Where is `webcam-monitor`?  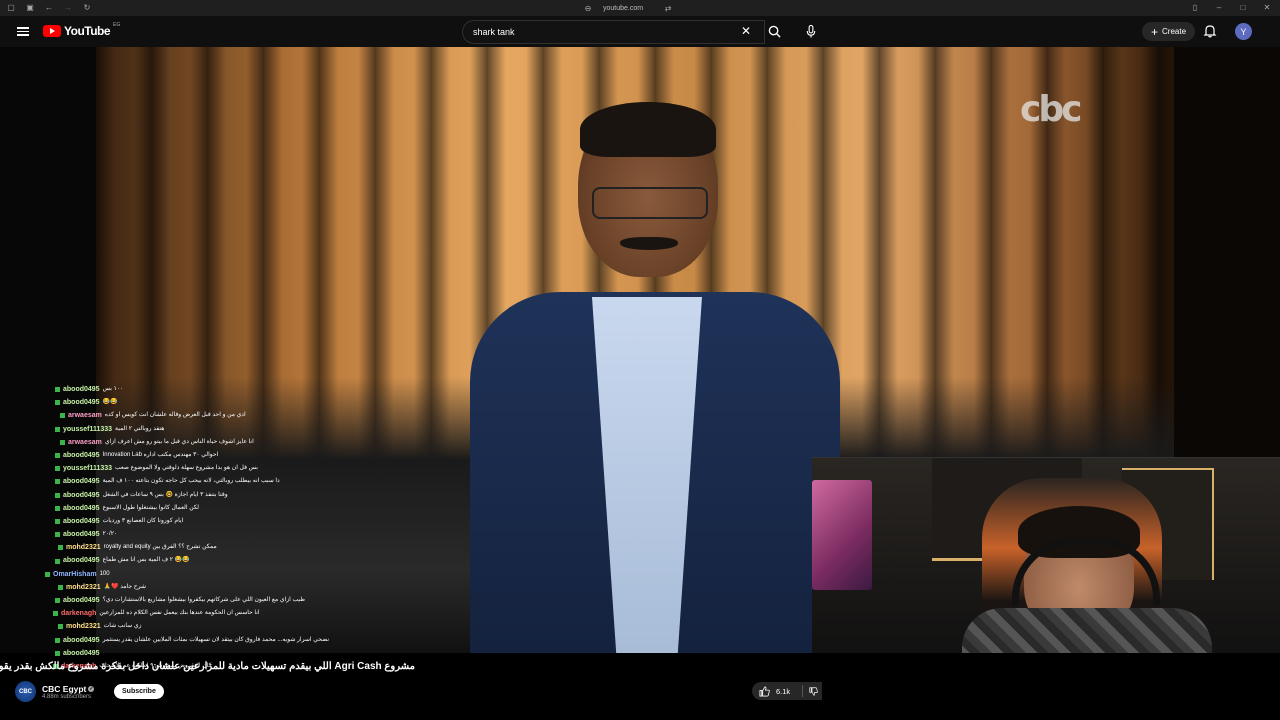
webcam-monitor is located at coordinates (842, 535).